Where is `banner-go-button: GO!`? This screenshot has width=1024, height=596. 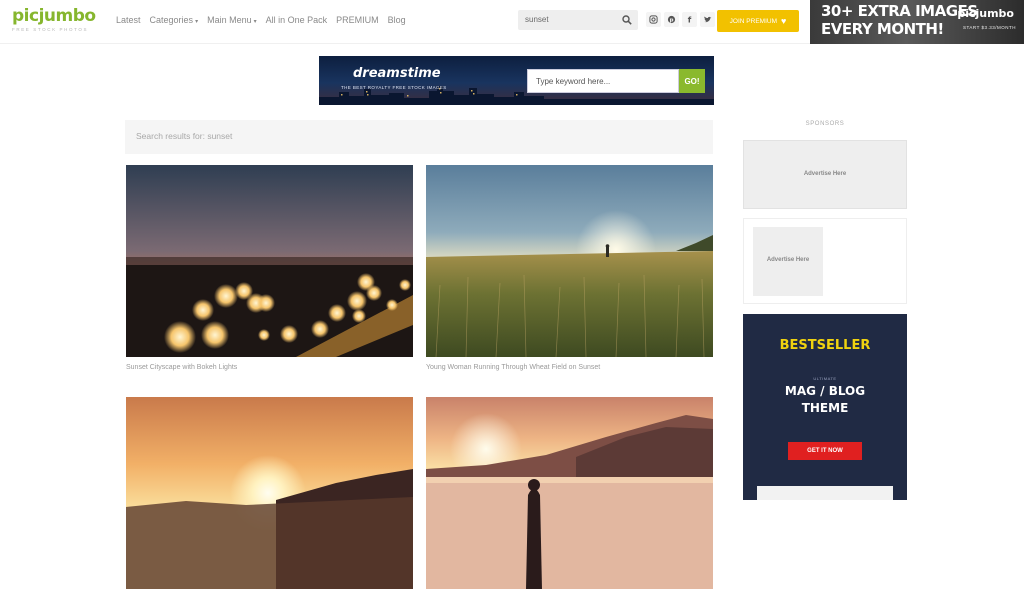 banner-go-button: GO! is located at coordinates (692, 81).